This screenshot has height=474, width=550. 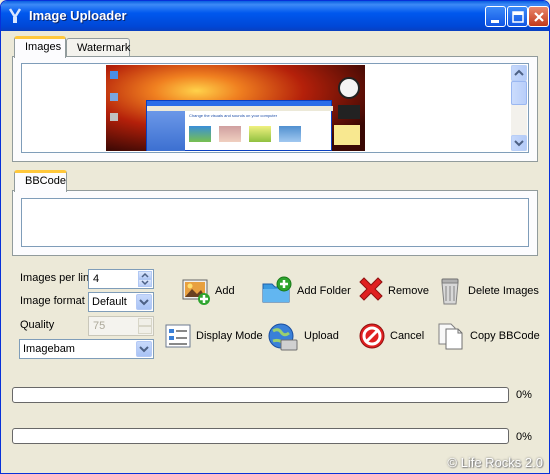 I want to click on cancel-button: Cancel, so click(x=391, y=336).